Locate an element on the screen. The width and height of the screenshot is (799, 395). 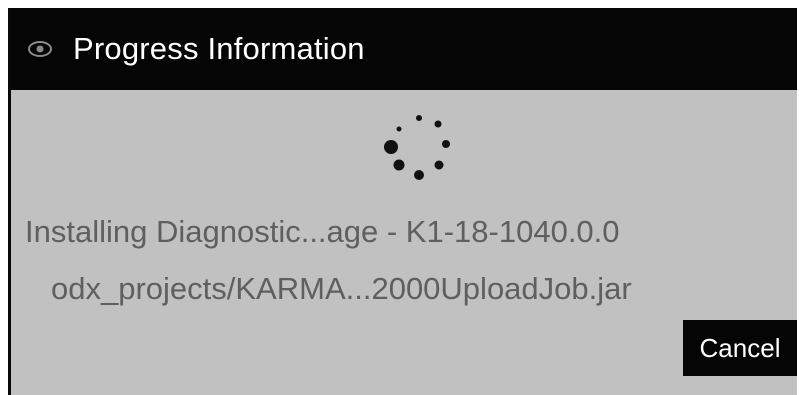
loading-spinner-icon is located at coordinates (417, 147).